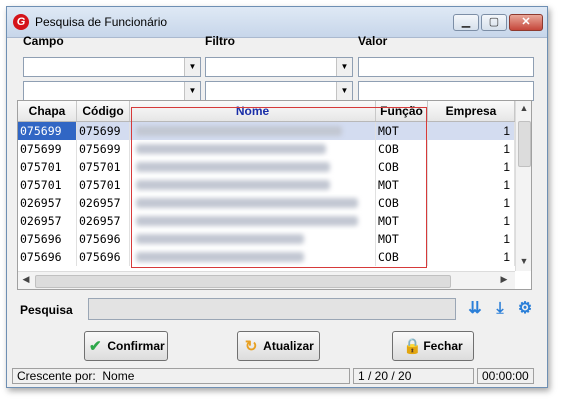 Image resolution: width=562 pixels, height=400 pixels. I want to click on scroll-down-icon: ▼, so click(523, 261).